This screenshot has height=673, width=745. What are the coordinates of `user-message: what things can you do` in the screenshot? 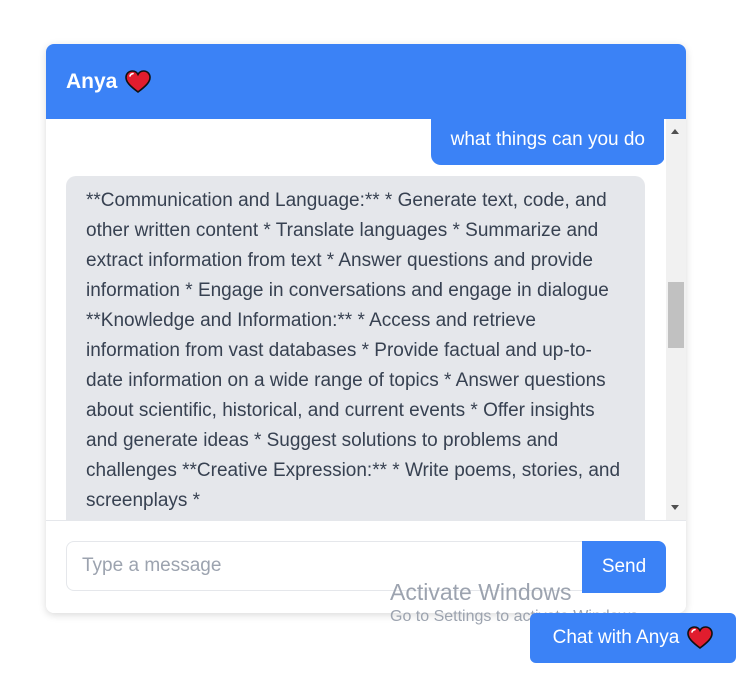 It's located at (547, 142).